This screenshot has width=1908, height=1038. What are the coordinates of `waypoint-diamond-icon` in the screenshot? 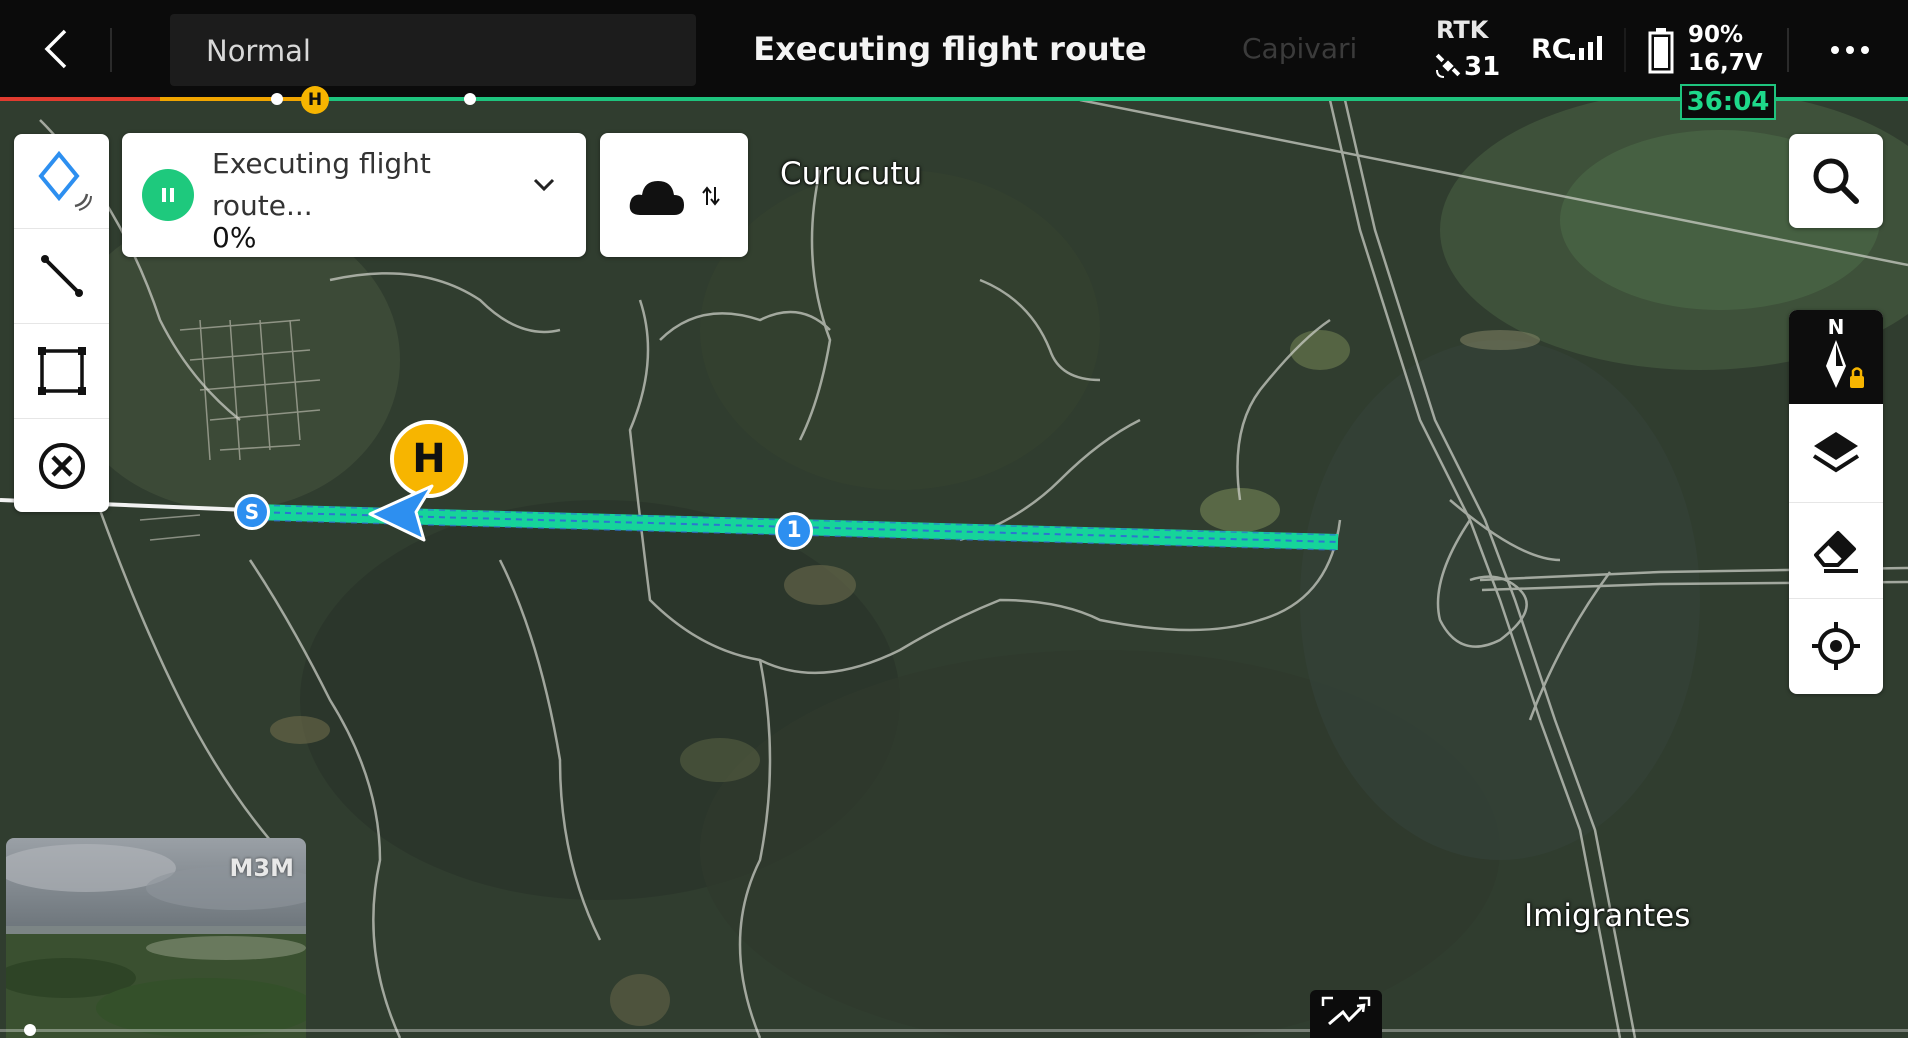 It's located at (64, 180).